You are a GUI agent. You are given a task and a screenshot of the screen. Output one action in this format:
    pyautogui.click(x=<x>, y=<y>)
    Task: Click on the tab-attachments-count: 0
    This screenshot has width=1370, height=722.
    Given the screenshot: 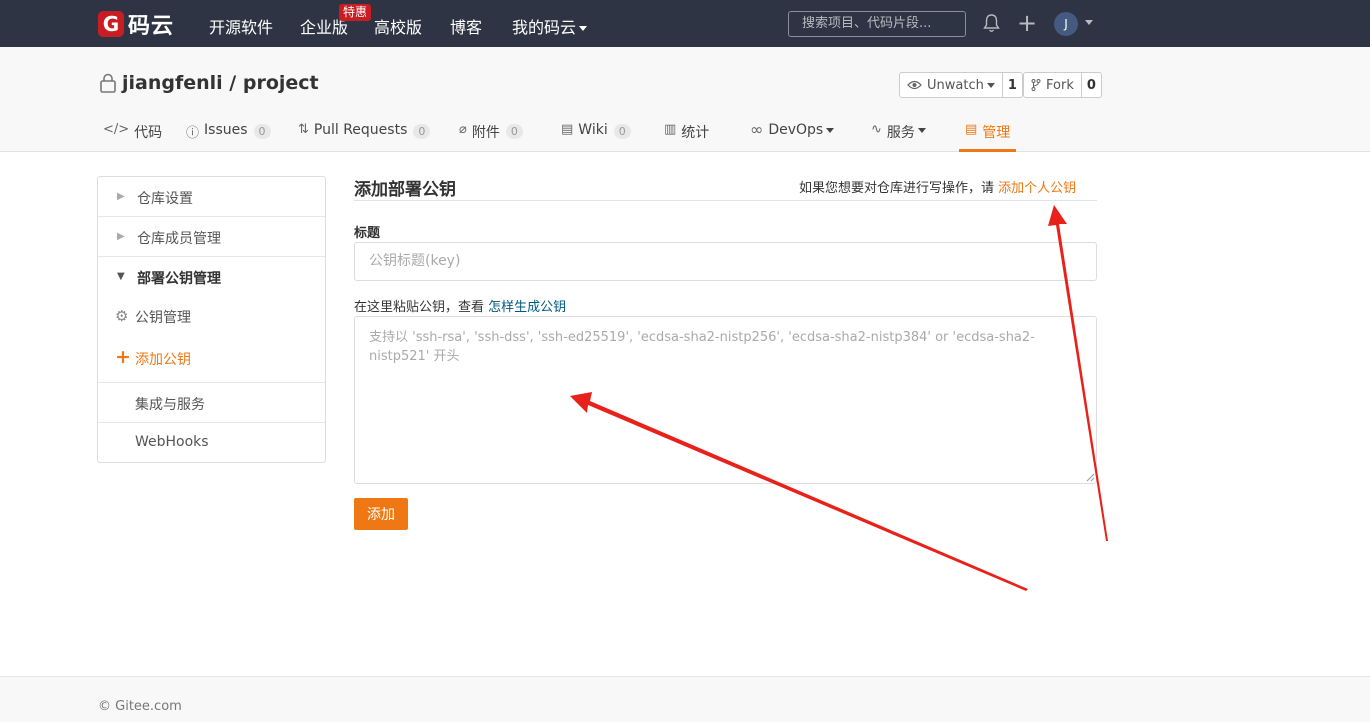 What is the action you would take?
    pyautogui.click(x=514, y=131)
    